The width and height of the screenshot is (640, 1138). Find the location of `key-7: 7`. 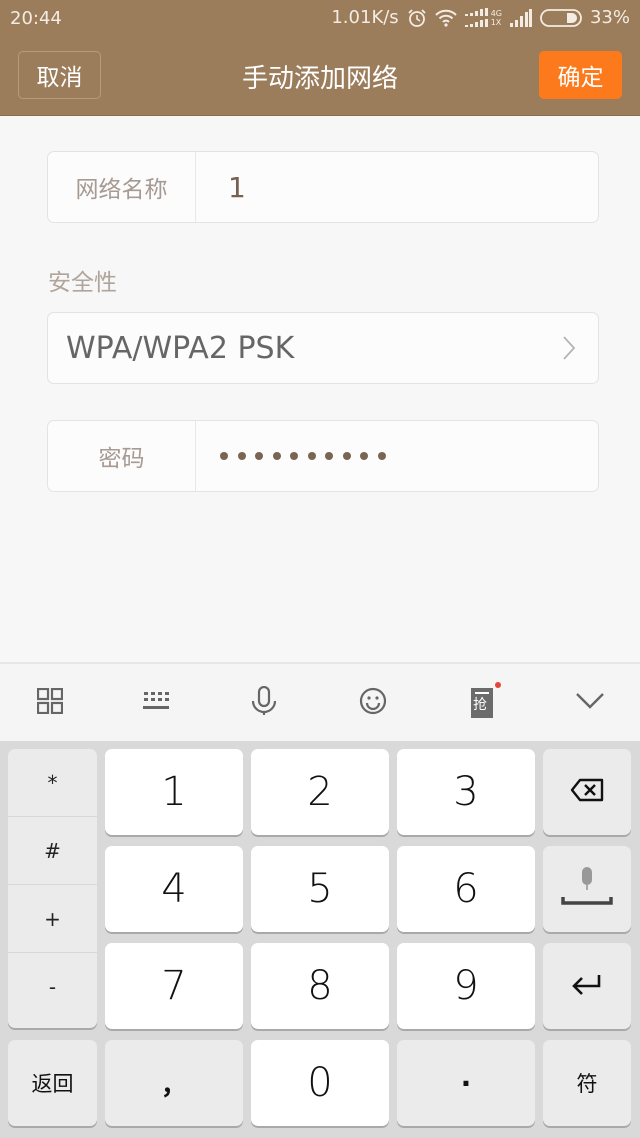

key-7: 7 is located at coordinates (174, 986).